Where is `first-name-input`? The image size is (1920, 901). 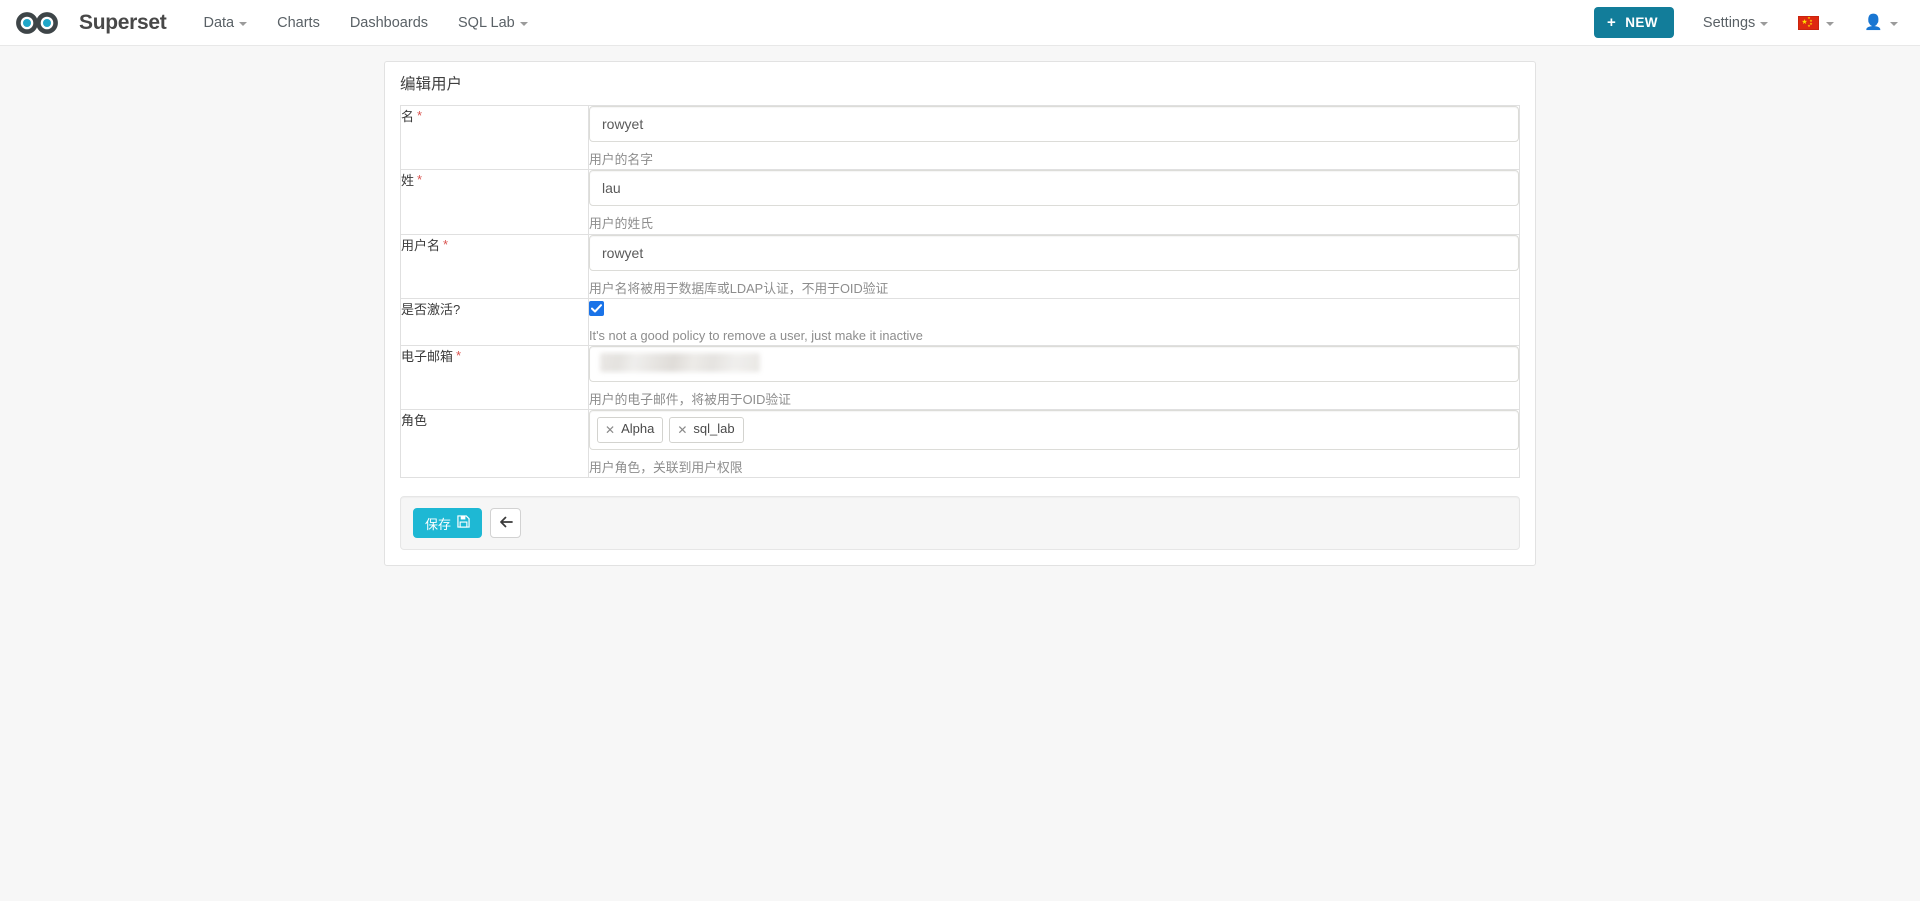 first-name-input is located at coordinates (1054, 124).